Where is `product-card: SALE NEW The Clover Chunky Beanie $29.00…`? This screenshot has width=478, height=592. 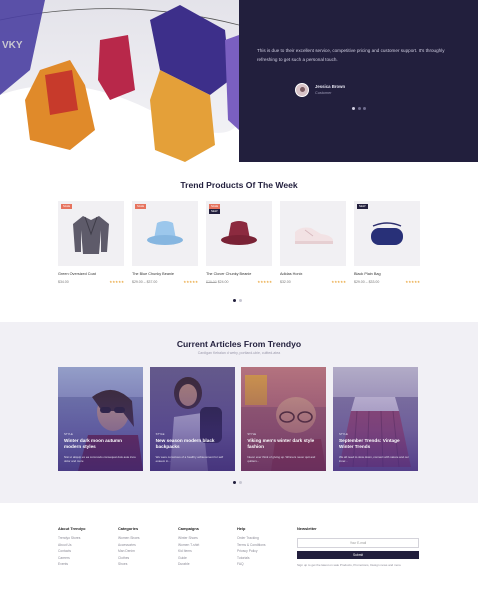 product-card: SALE NEW The Clover Chunky Beanie $29.00… is located at coordinates (239, 242).